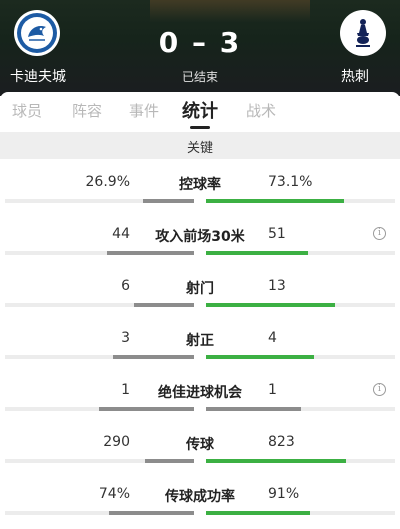 Image resolution: width=400 pixels, height=529 pixels. I want to click on stat-home-value: 26.9%, so click(107, 182).